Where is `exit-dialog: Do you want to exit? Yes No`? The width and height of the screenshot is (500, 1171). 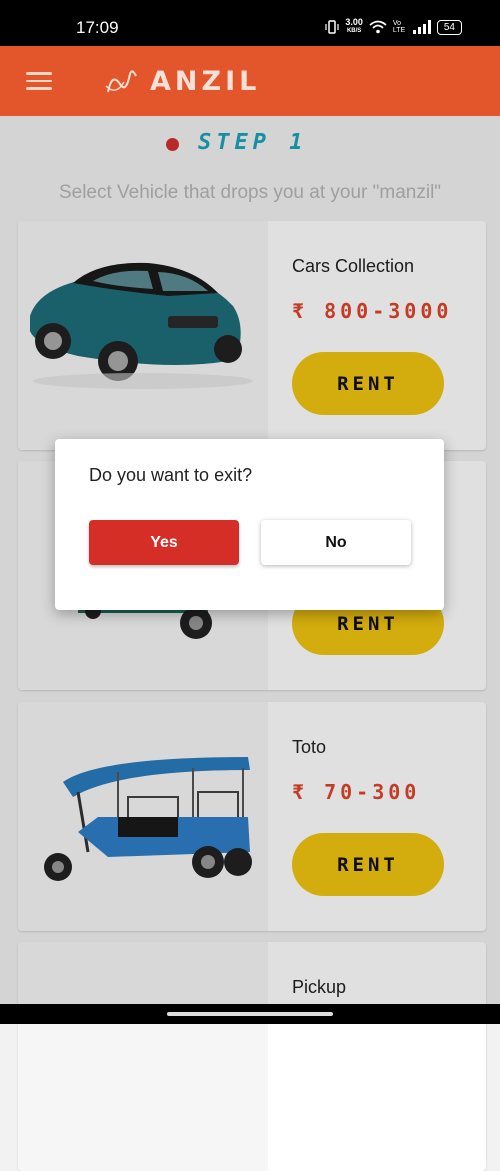 exit-dialog: Do you want to exit? Yes No is located at coordinates (249, 524).